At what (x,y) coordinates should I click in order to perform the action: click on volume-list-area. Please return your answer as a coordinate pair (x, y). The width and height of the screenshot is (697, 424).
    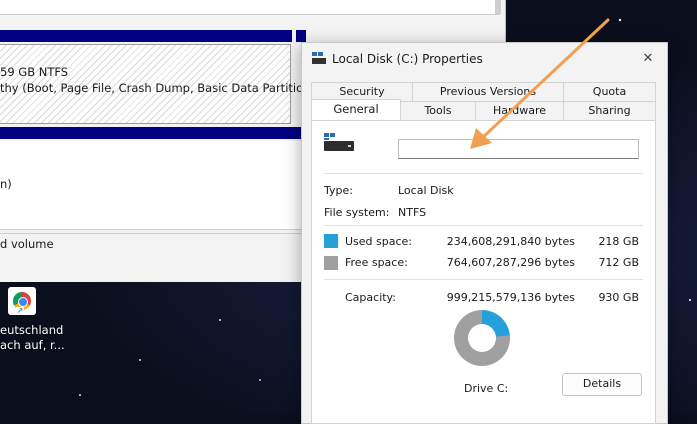
    Looking at the image, I should click on (250, 7).